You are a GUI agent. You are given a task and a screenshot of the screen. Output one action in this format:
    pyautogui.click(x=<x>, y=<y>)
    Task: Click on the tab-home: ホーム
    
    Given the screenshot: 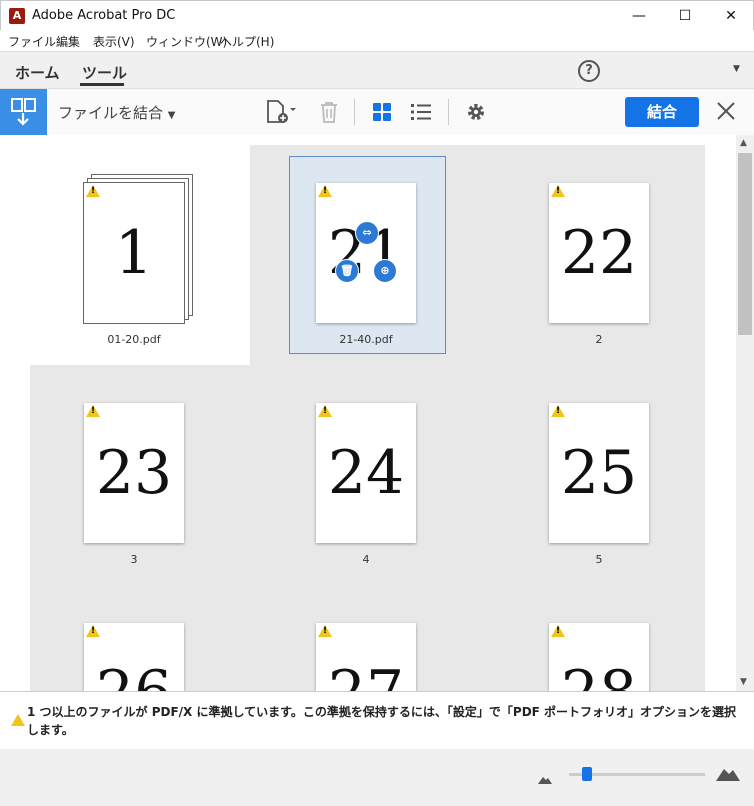 What is the action you would take?
    pyautogui.click(x=37, y=72)
    